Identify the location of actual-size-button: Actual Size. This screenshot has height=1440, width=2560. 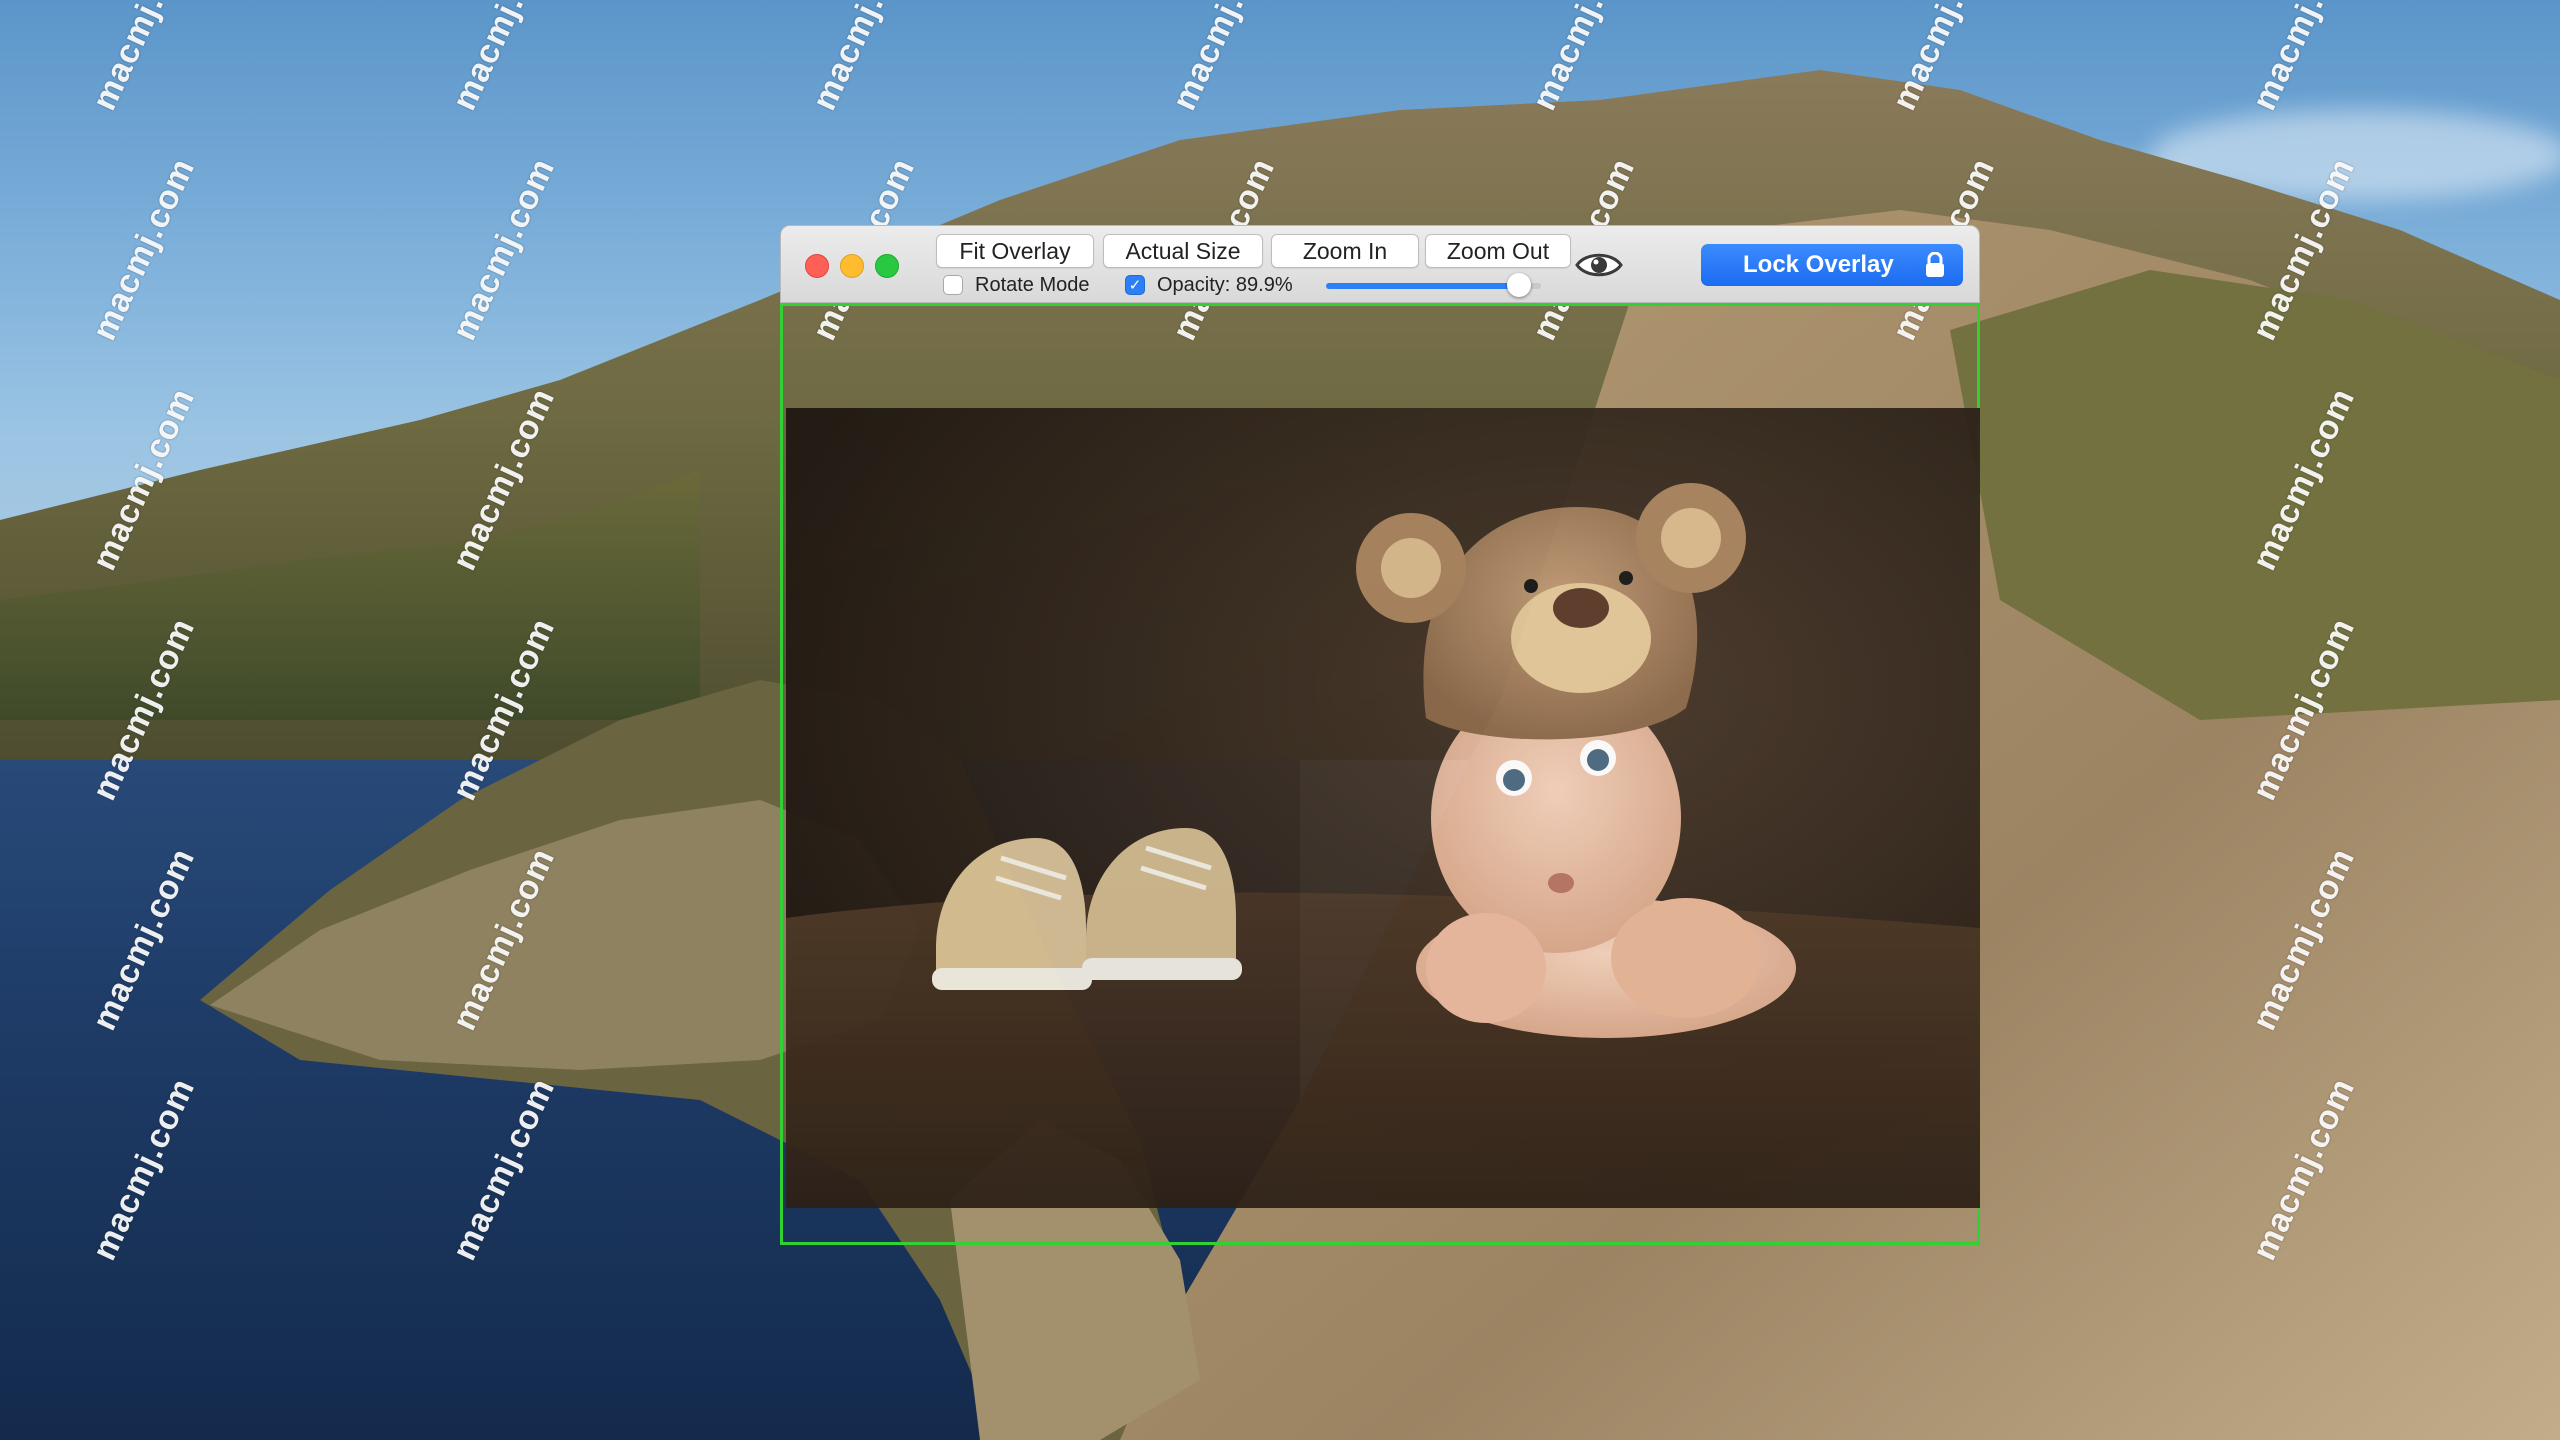
(1183, 251).